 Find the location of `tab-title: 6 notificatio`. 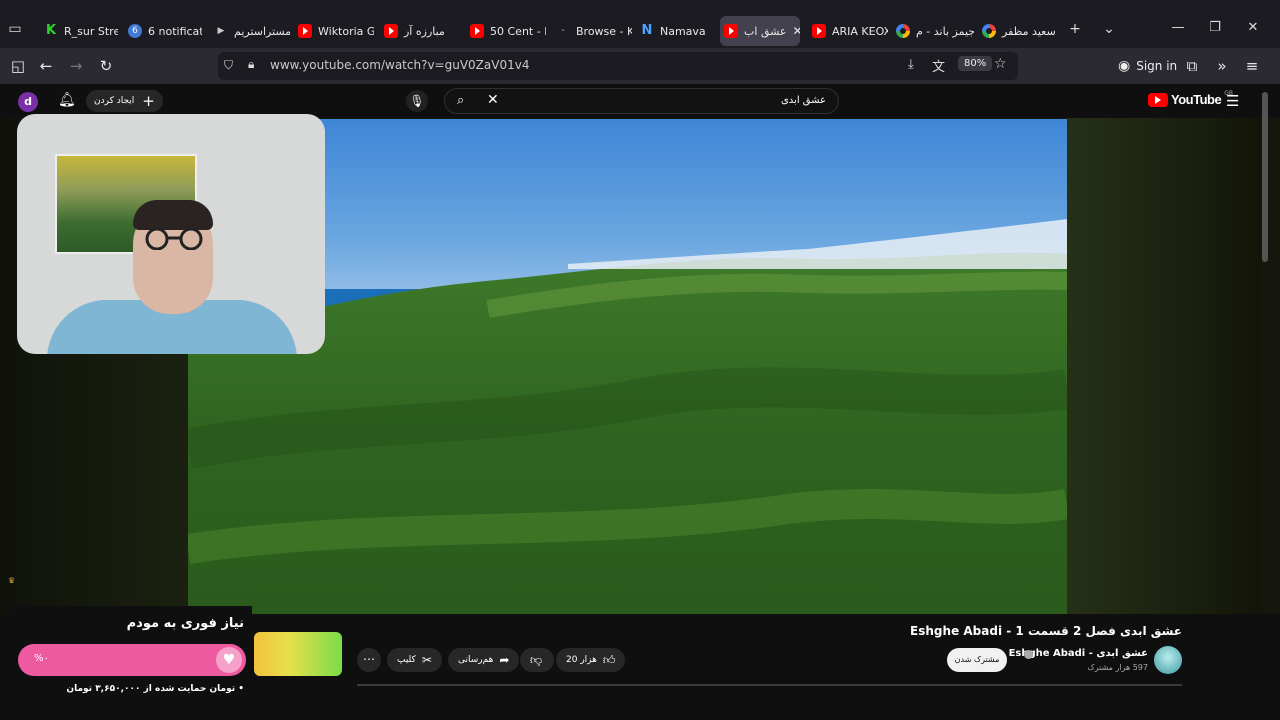

tab-title: 6 notificatio is located at coordinates (175, 31).